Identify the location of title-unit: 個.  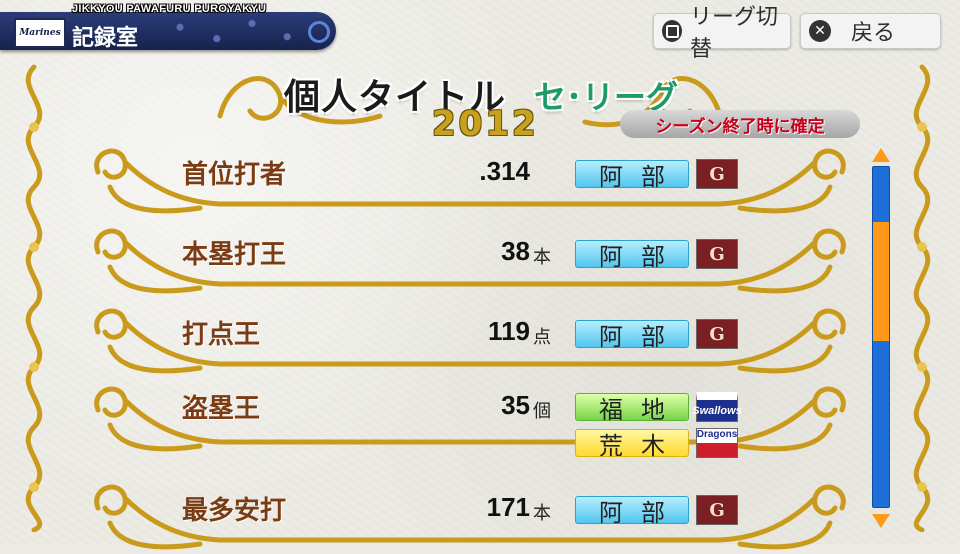
(542, 411).